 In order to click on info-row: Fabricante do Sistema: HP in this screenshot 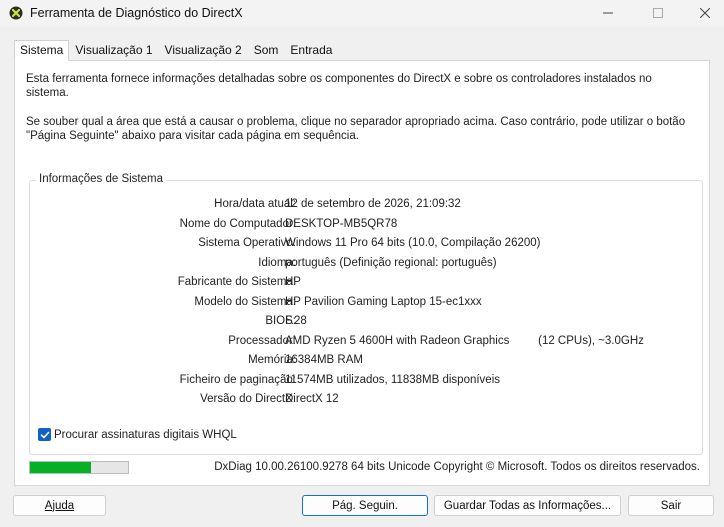, I will do `click(367, 284)`.